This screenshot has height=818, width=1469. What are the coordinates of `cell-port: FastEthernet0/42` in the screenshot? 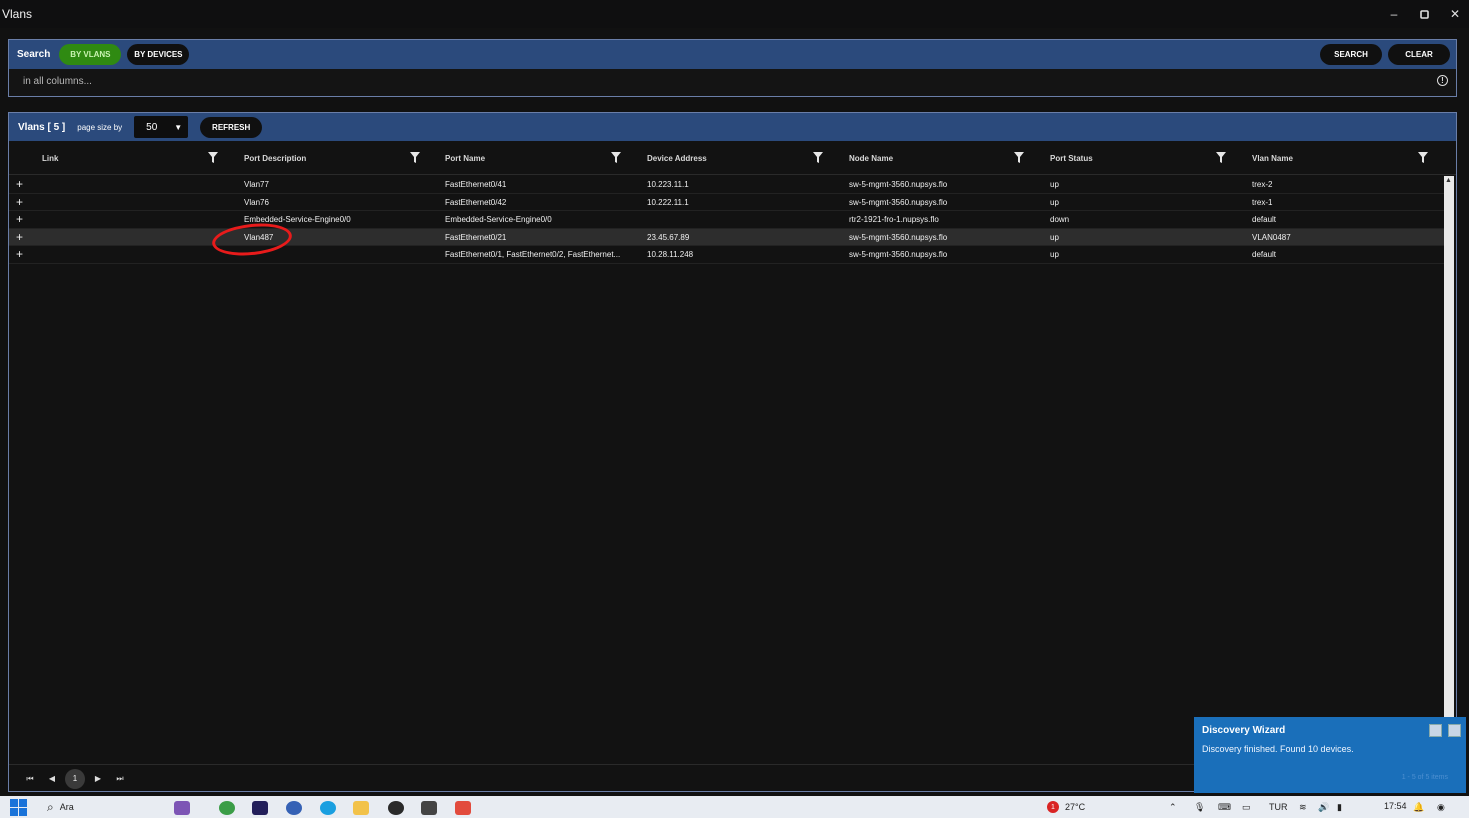 It's located at (476, 202).